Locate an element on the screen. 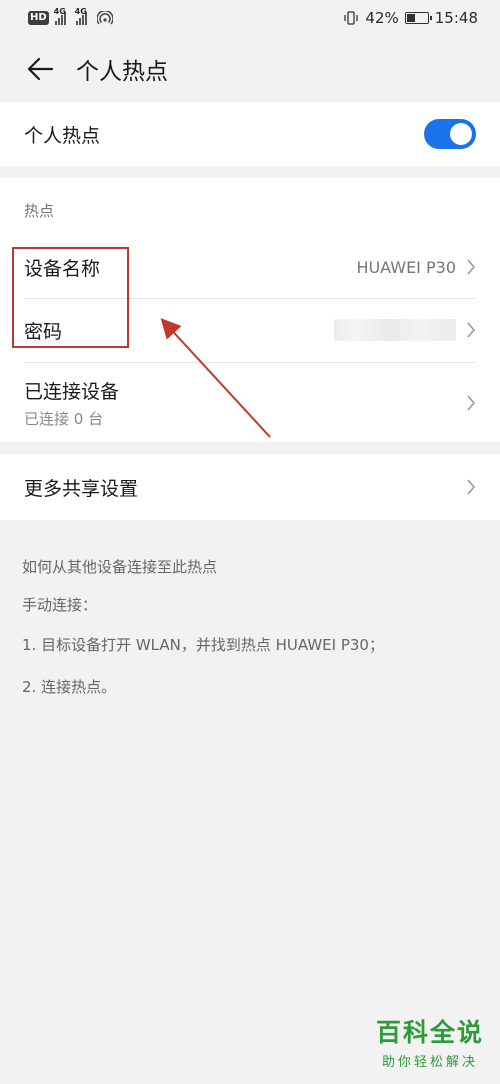 The height and width of the screenshot is (1084, 500). annotation-arrow-icon is located at coordinates (215, 378).